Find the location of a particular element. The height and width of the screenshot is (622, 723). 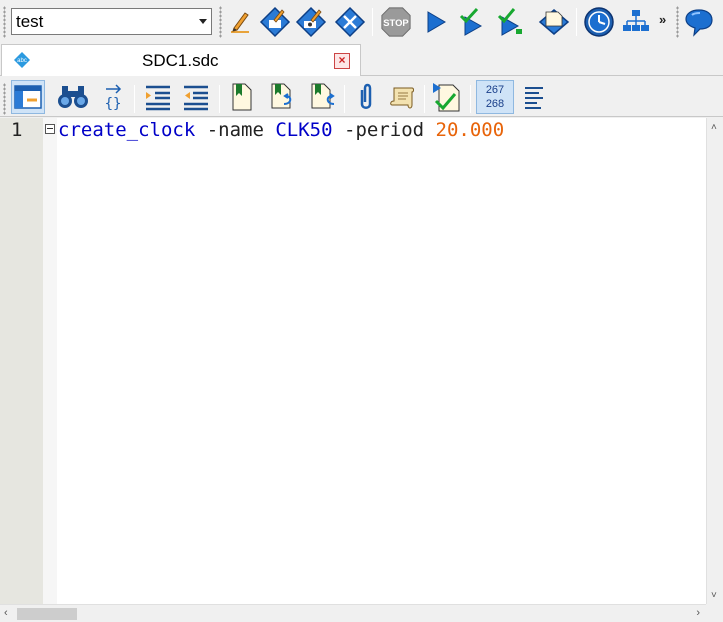

scroll-icon is located at coordinates (402, 98).